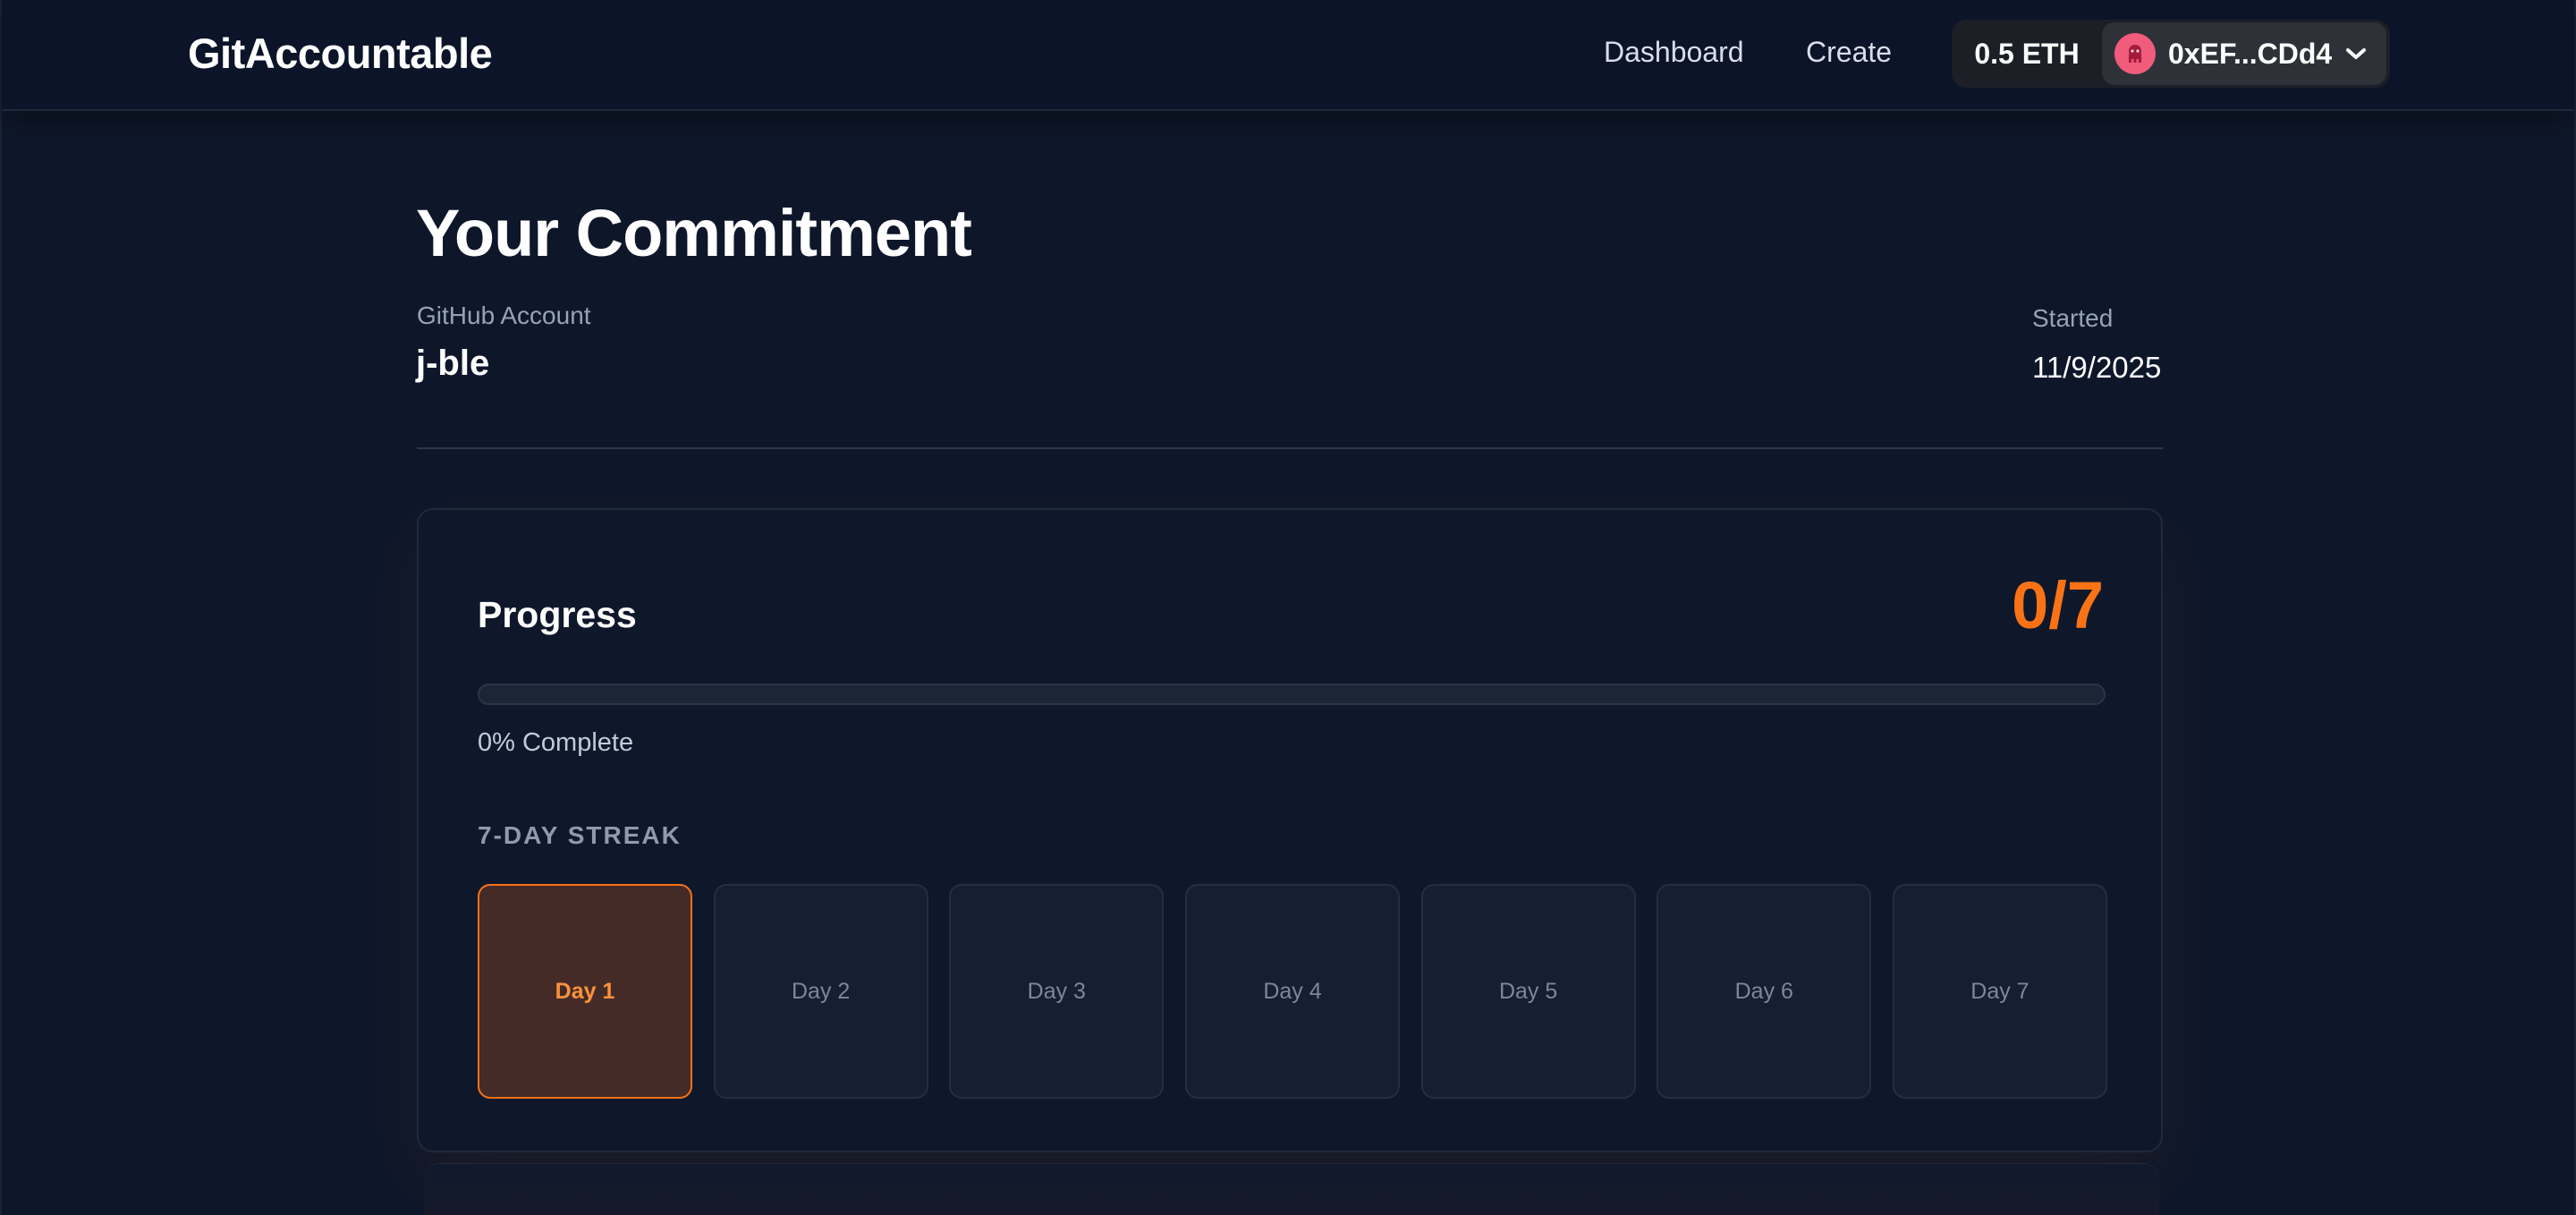 This screenshot has width=2576, height=1215. What do you see at coordinates (2250, 54) in the screenshot?
I see `wallet-address: 0xEF...CDd4` at bounding box center [2250, 54].